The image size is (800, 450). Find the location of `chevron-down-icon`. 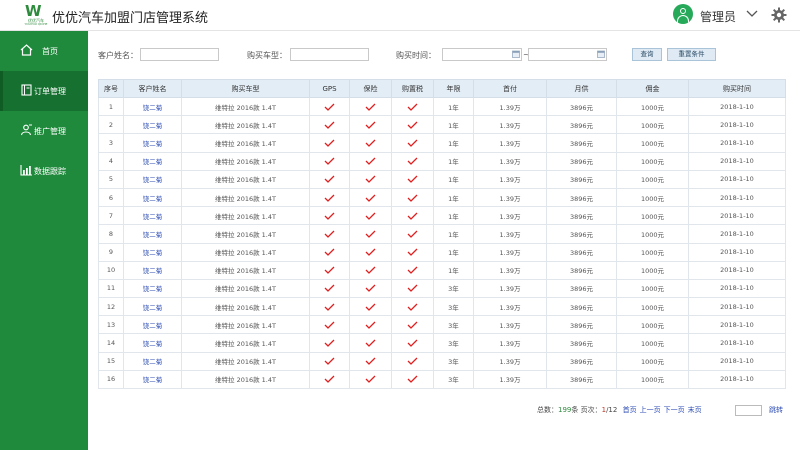

chevron-down-icon is located at coordinates (752, 14).